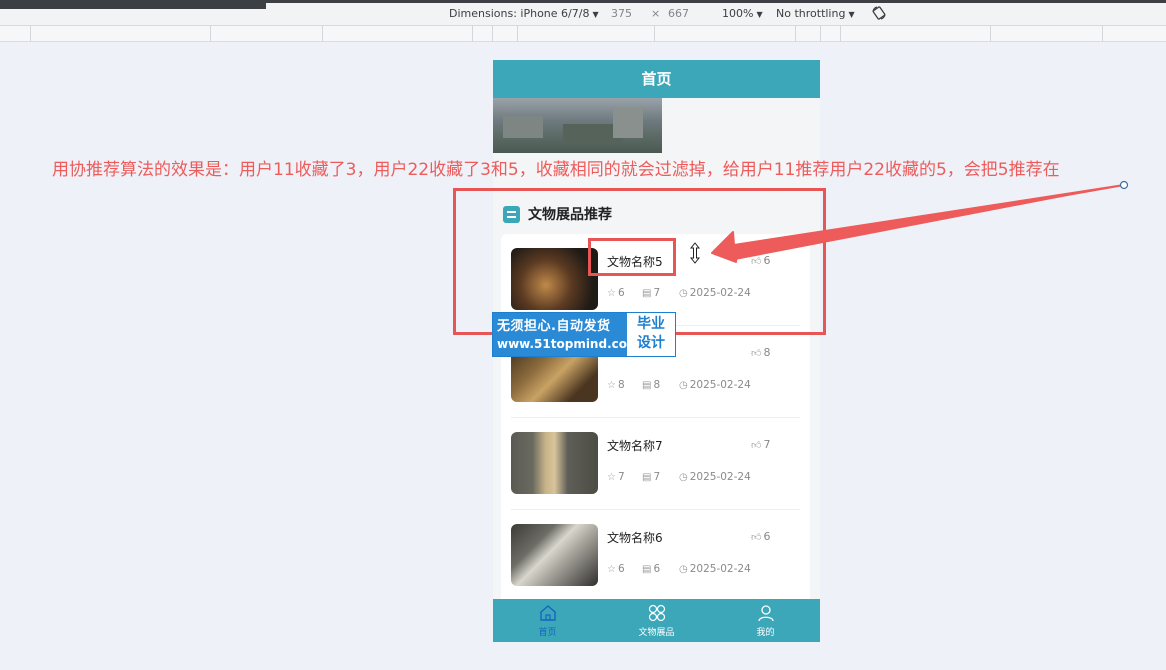 This screenshot has height=670, width=1166. Describe the element at coordinates (656, 13) in the screenshot. I see `dimension-times: ×` at that location.